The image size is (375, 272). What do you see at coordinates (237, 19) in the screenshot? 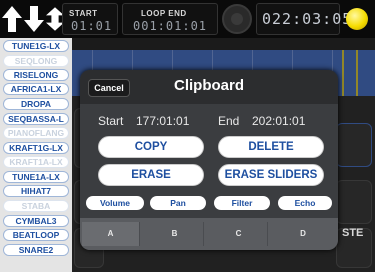
I see `record-button` at bounding box center [237, 19].